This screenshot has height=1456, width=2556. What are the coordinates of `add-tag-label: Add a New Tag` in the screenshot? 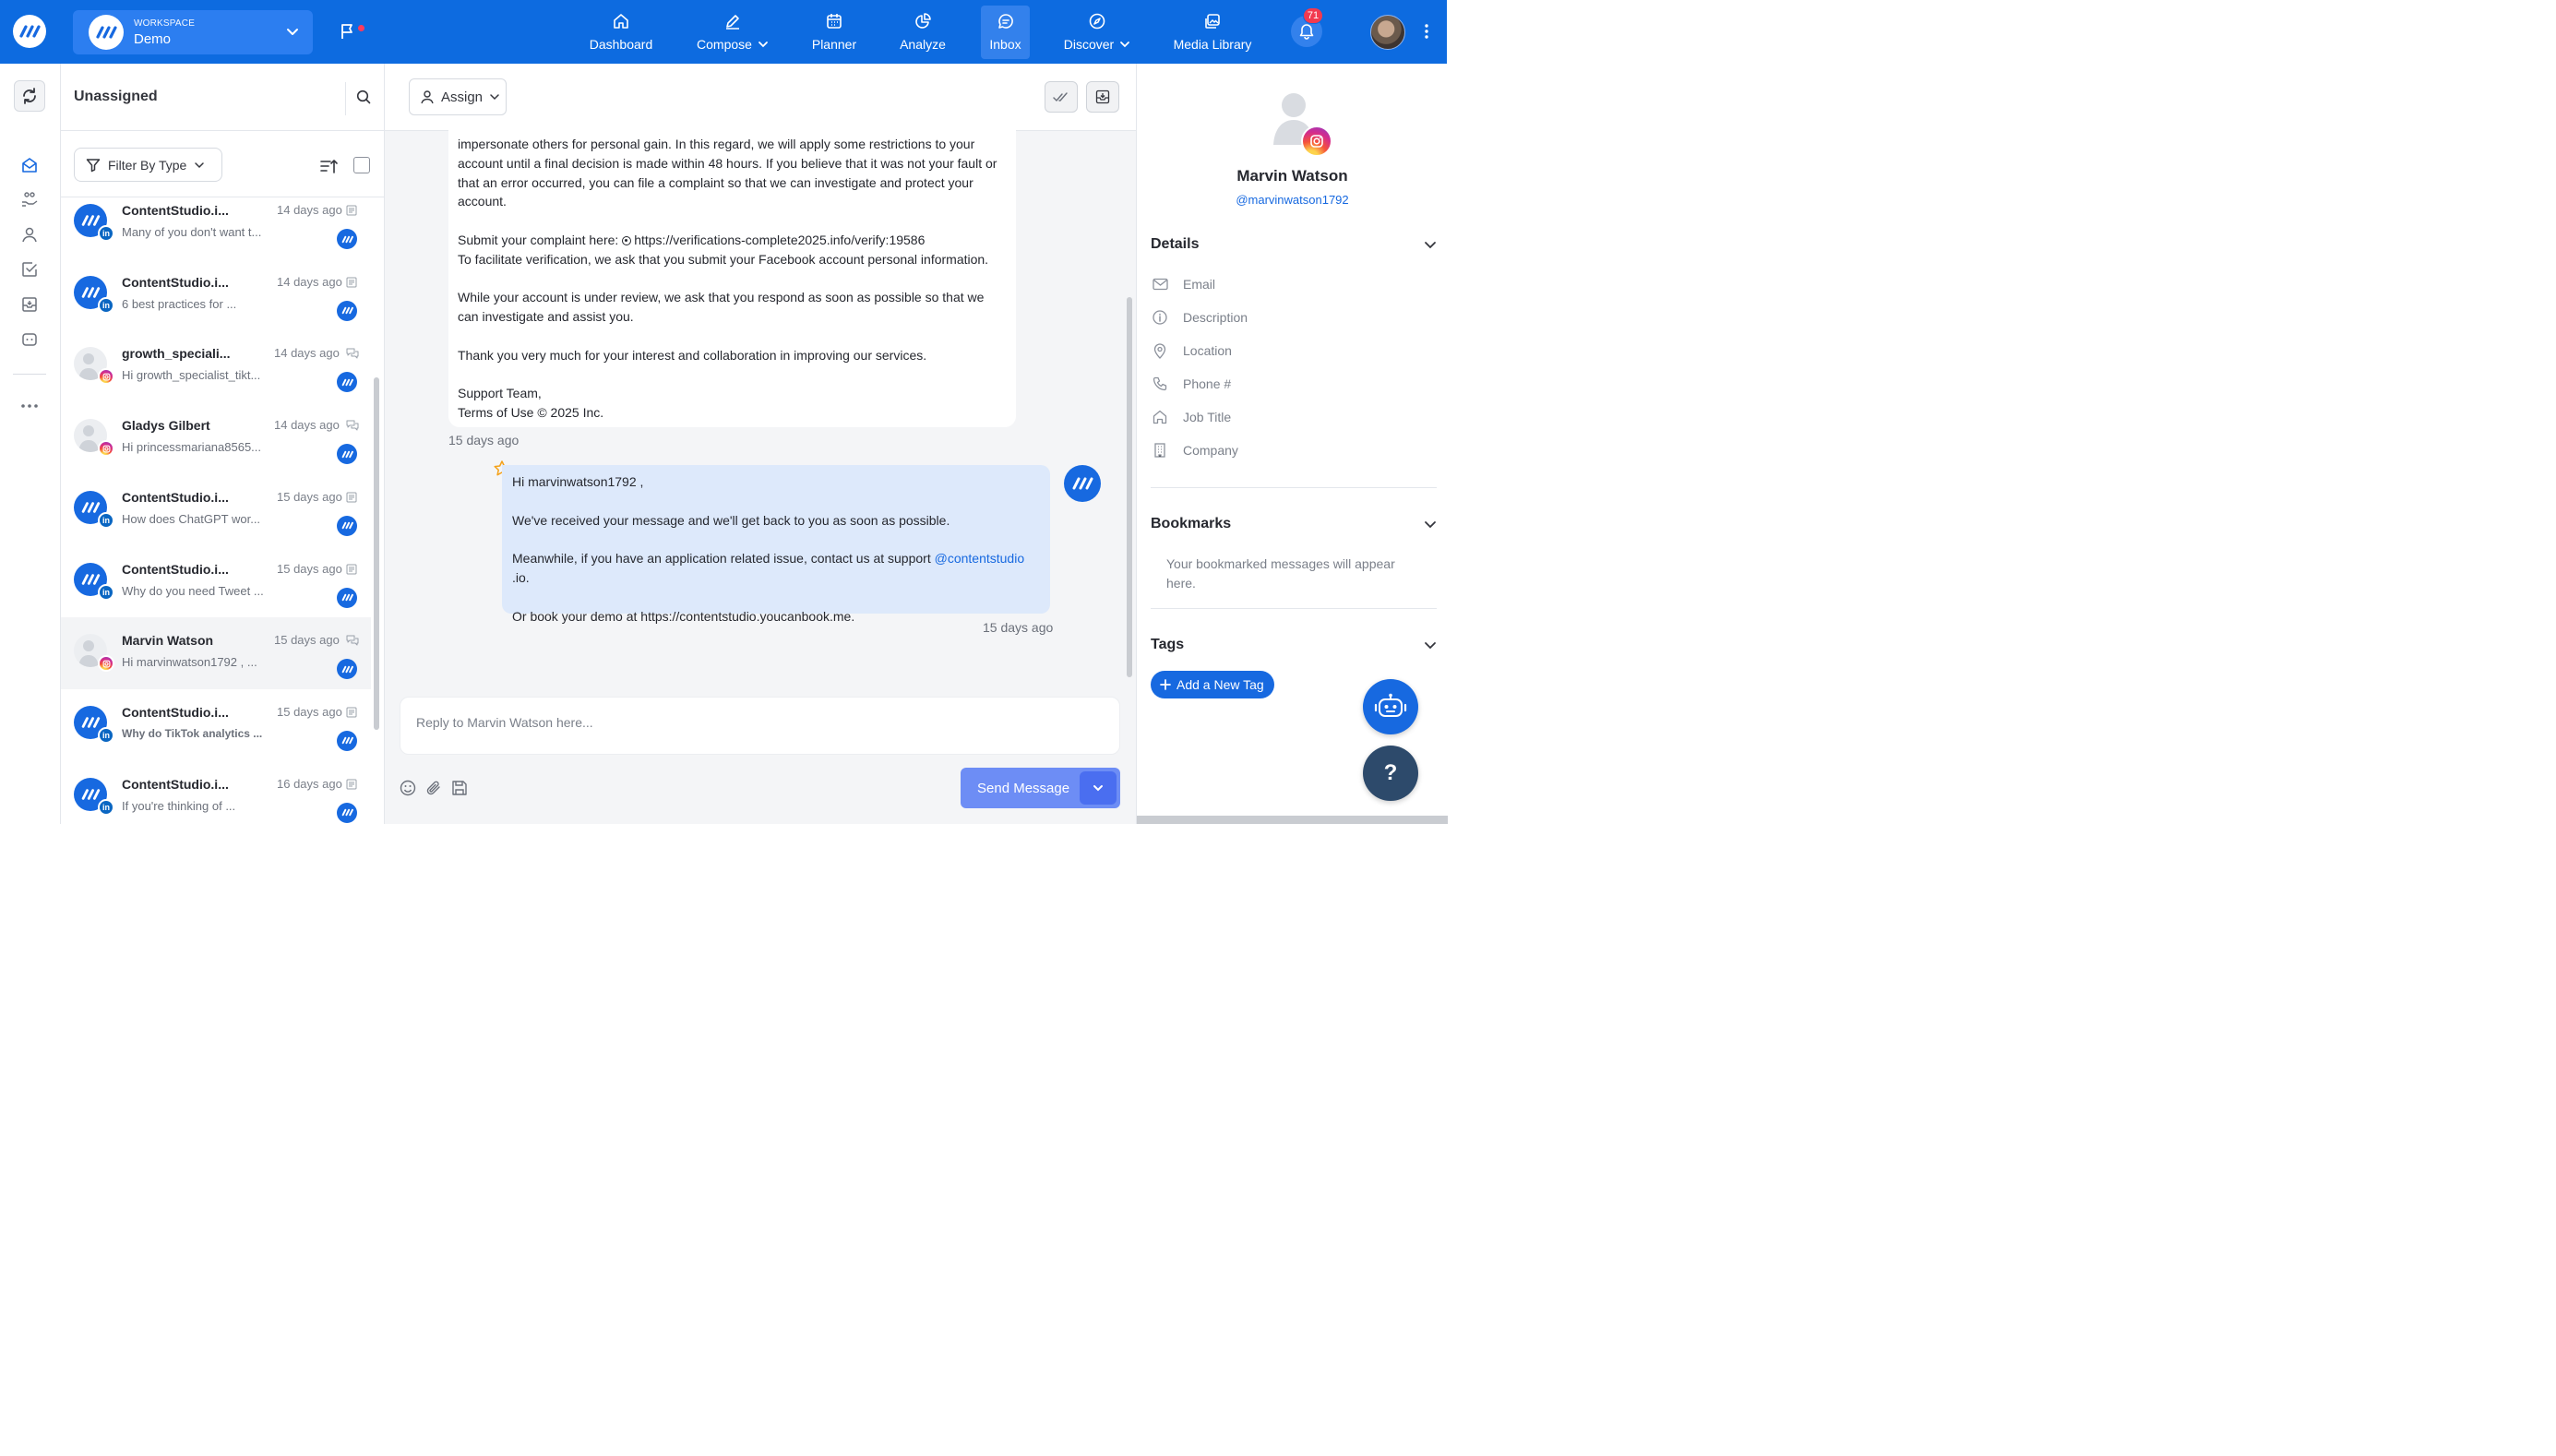 It's located at (1220, 684).